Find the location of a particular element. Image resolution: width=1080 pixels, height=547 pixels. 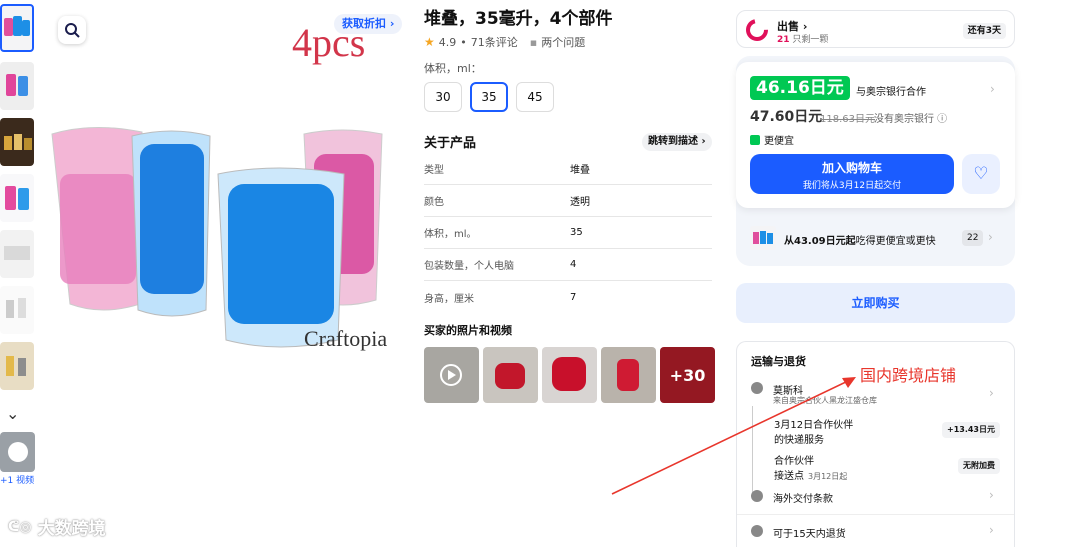

spec-row: 体积，ml。 35 is located at coordinates (568, 233).